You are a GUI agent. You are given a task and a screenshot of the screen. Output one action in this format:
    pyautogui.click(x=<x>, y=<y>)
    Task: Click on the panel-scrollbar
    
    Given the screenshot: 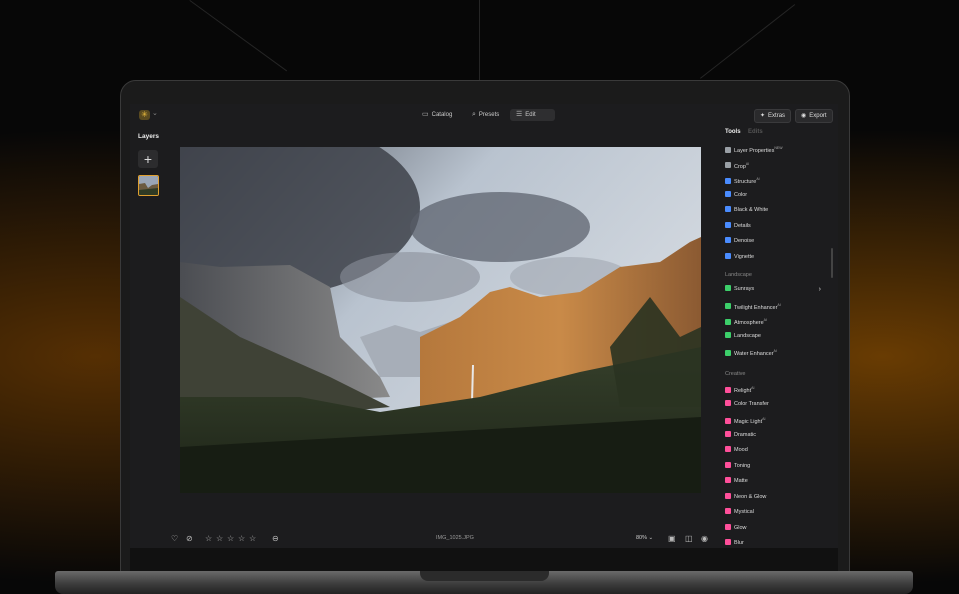 What is the action you would take?
    pyautogui.click(x=832, y=263)
    